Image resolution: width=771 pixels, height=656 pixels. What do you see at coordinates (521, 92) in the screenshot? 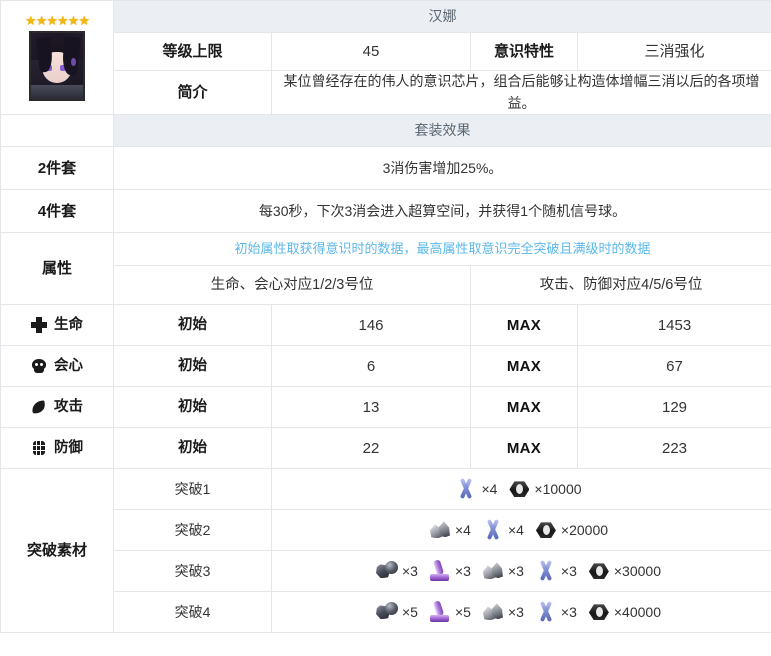
I see `description-value: 某位曾经存在的伟人的意识芯片，组合后能够让构造体增幅三消以后的各项增益。` at bounding box center [521, 92].